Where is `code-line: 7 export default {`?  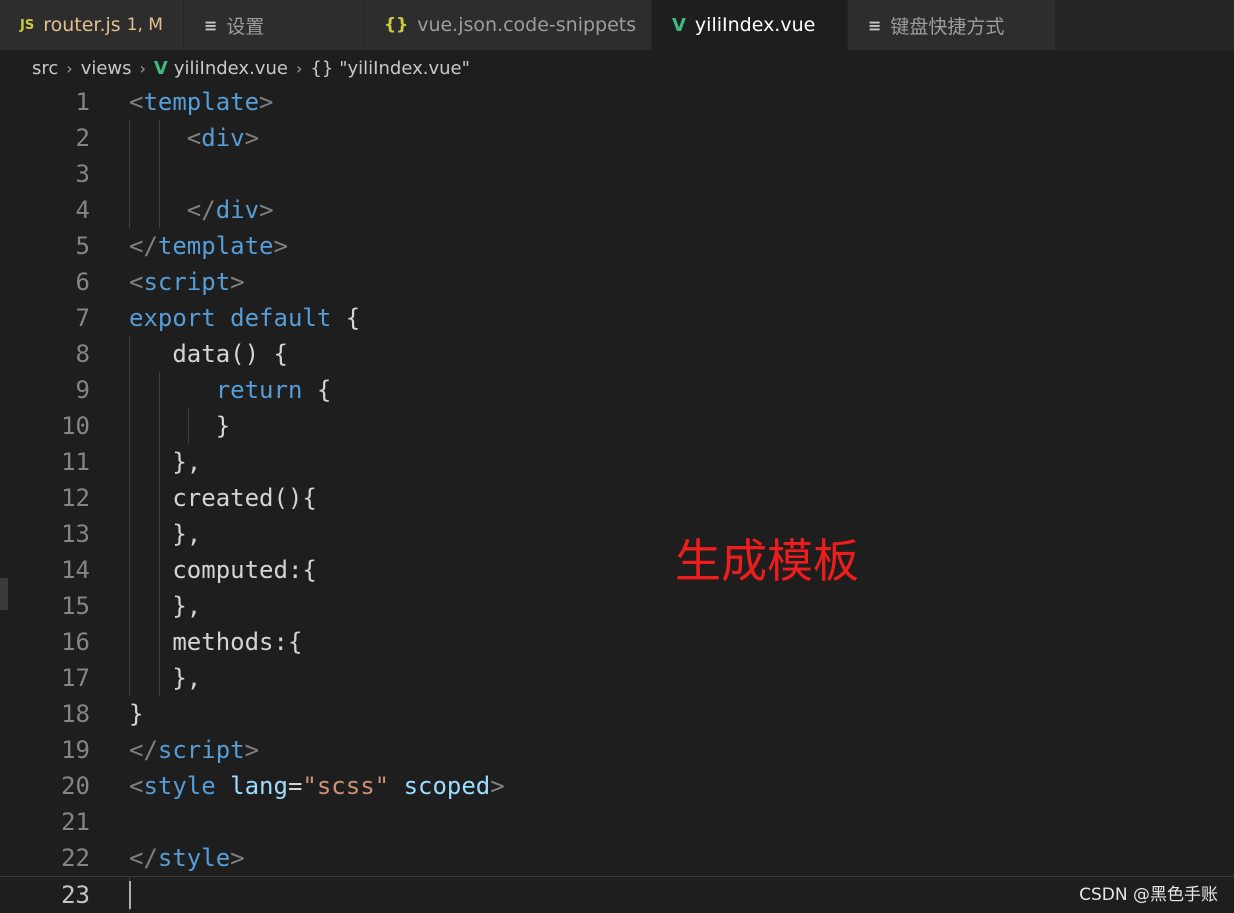
code-line: 7 export default { is located at coordinates (617, 318).